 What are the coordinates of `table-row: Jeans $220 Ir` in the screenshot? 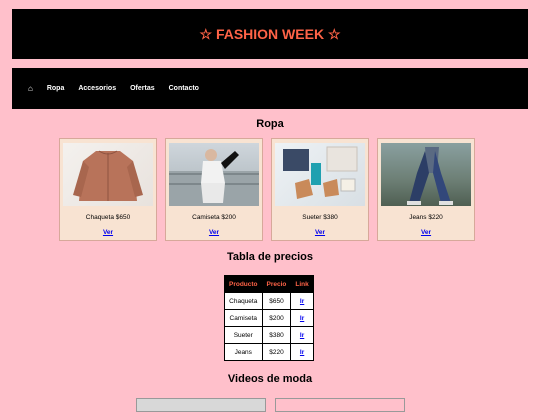 It's located at (269, 352).